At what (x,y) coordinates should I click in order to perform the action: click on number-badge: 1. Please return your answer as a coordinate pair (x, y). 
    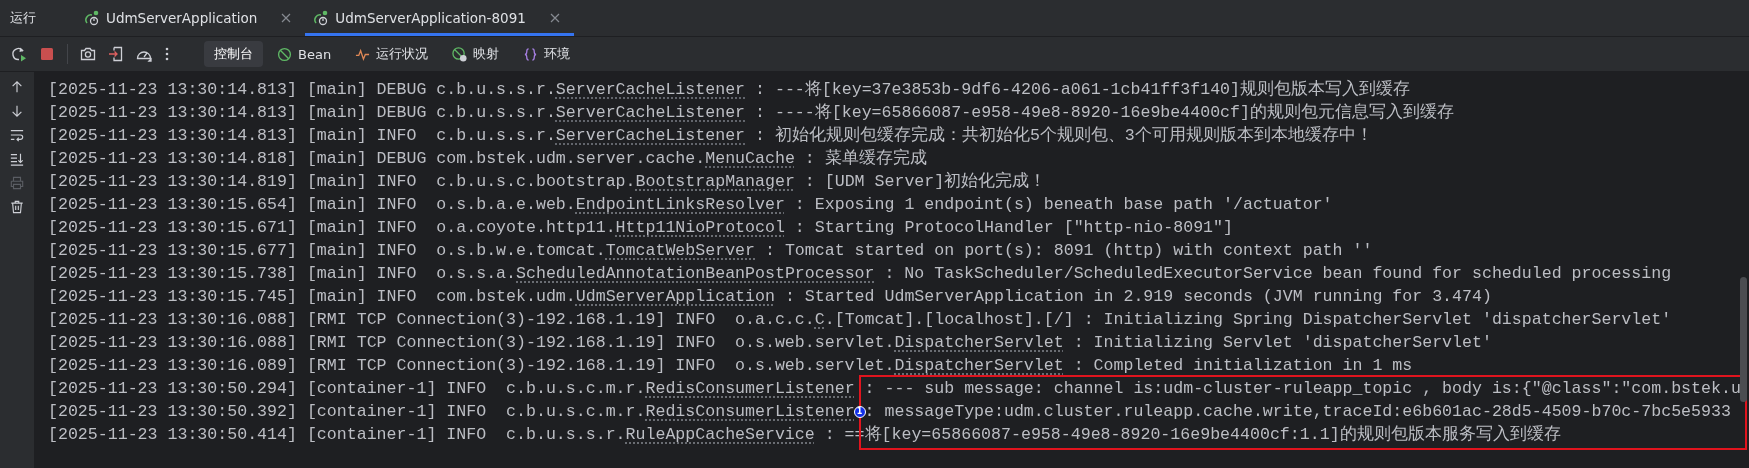
    Looking at the image, I should click on (859, 412).